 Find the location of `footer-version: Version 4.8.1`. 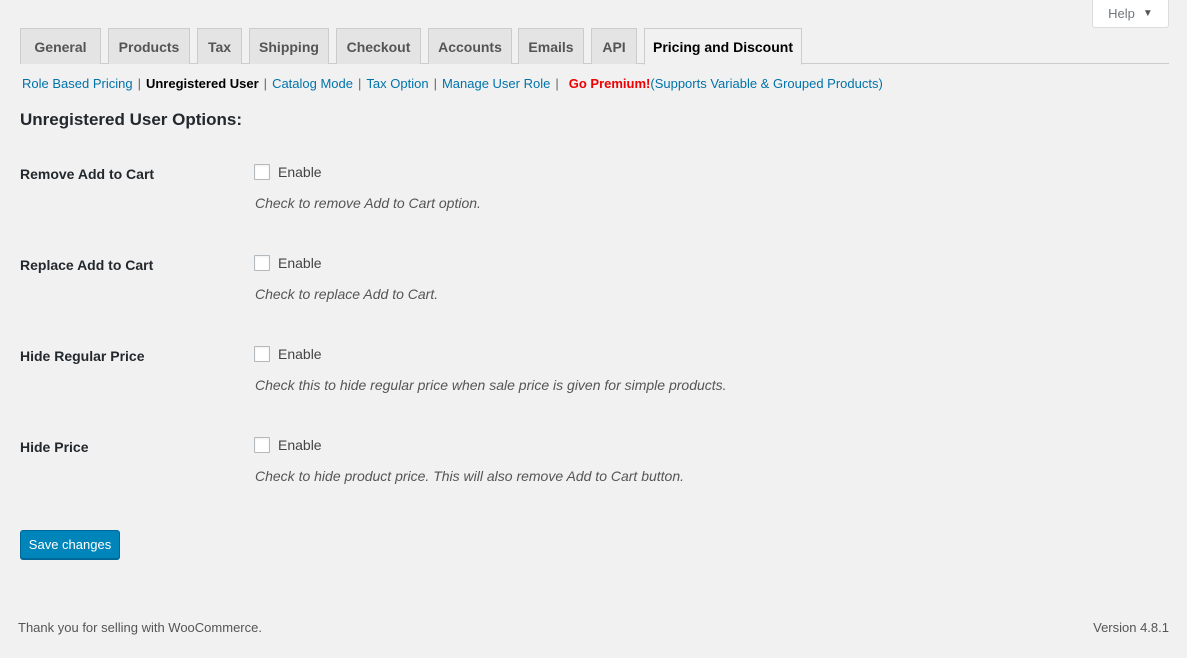

footer-version: Version 4.8.1 is located at coordinates (1131, 627).